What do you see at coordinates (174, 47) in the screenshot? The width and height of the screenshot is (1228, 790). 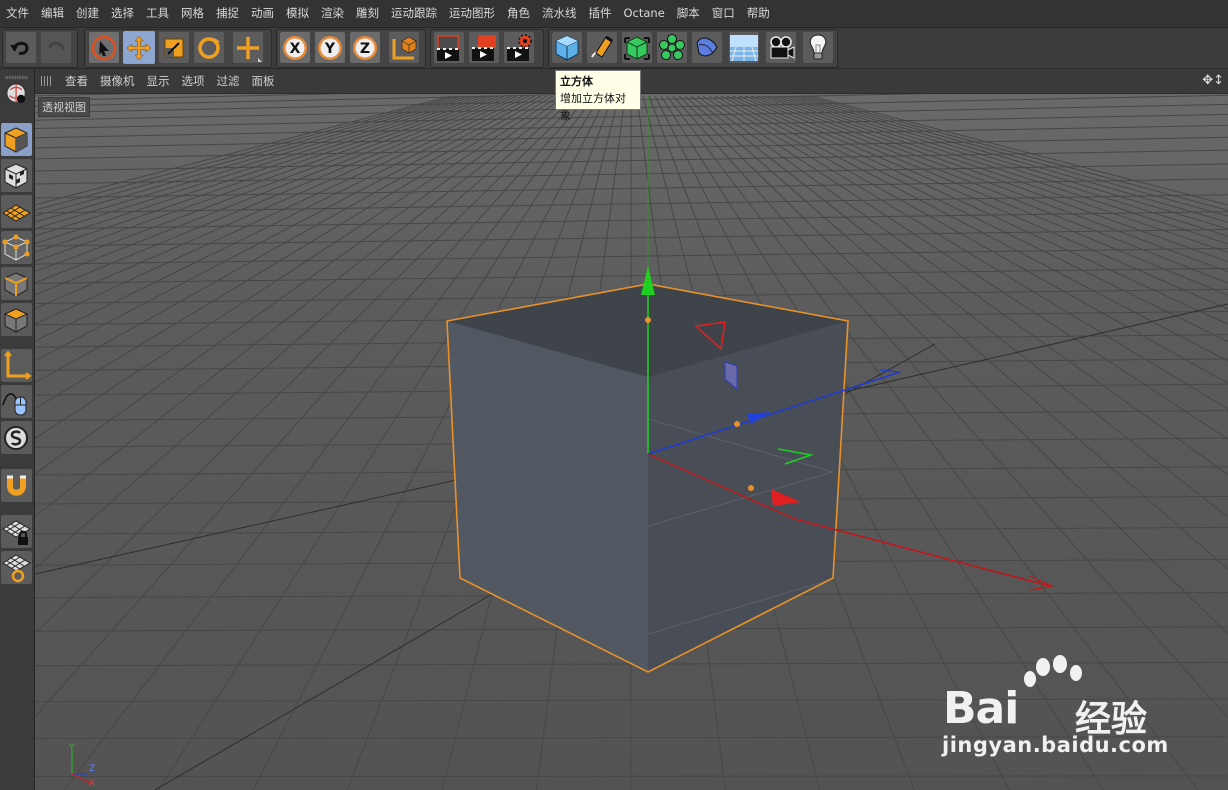 I see `scale-icon` at bounding box center [174, 47].